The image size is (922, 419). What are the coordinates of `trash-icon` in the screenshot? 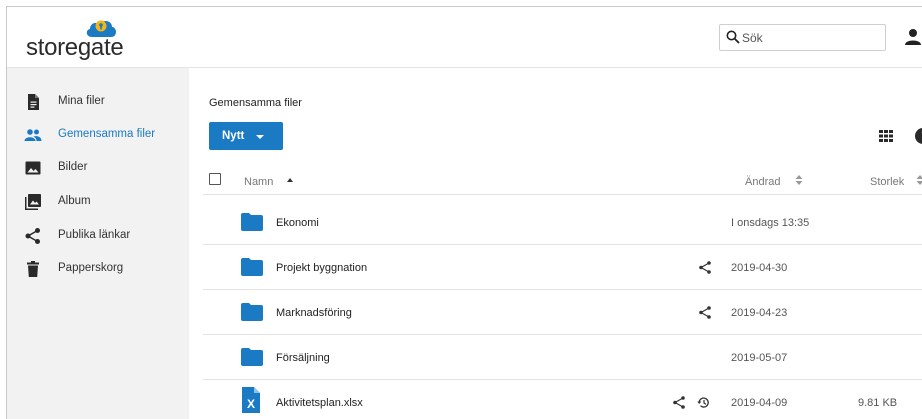 It's located at (33, 269).